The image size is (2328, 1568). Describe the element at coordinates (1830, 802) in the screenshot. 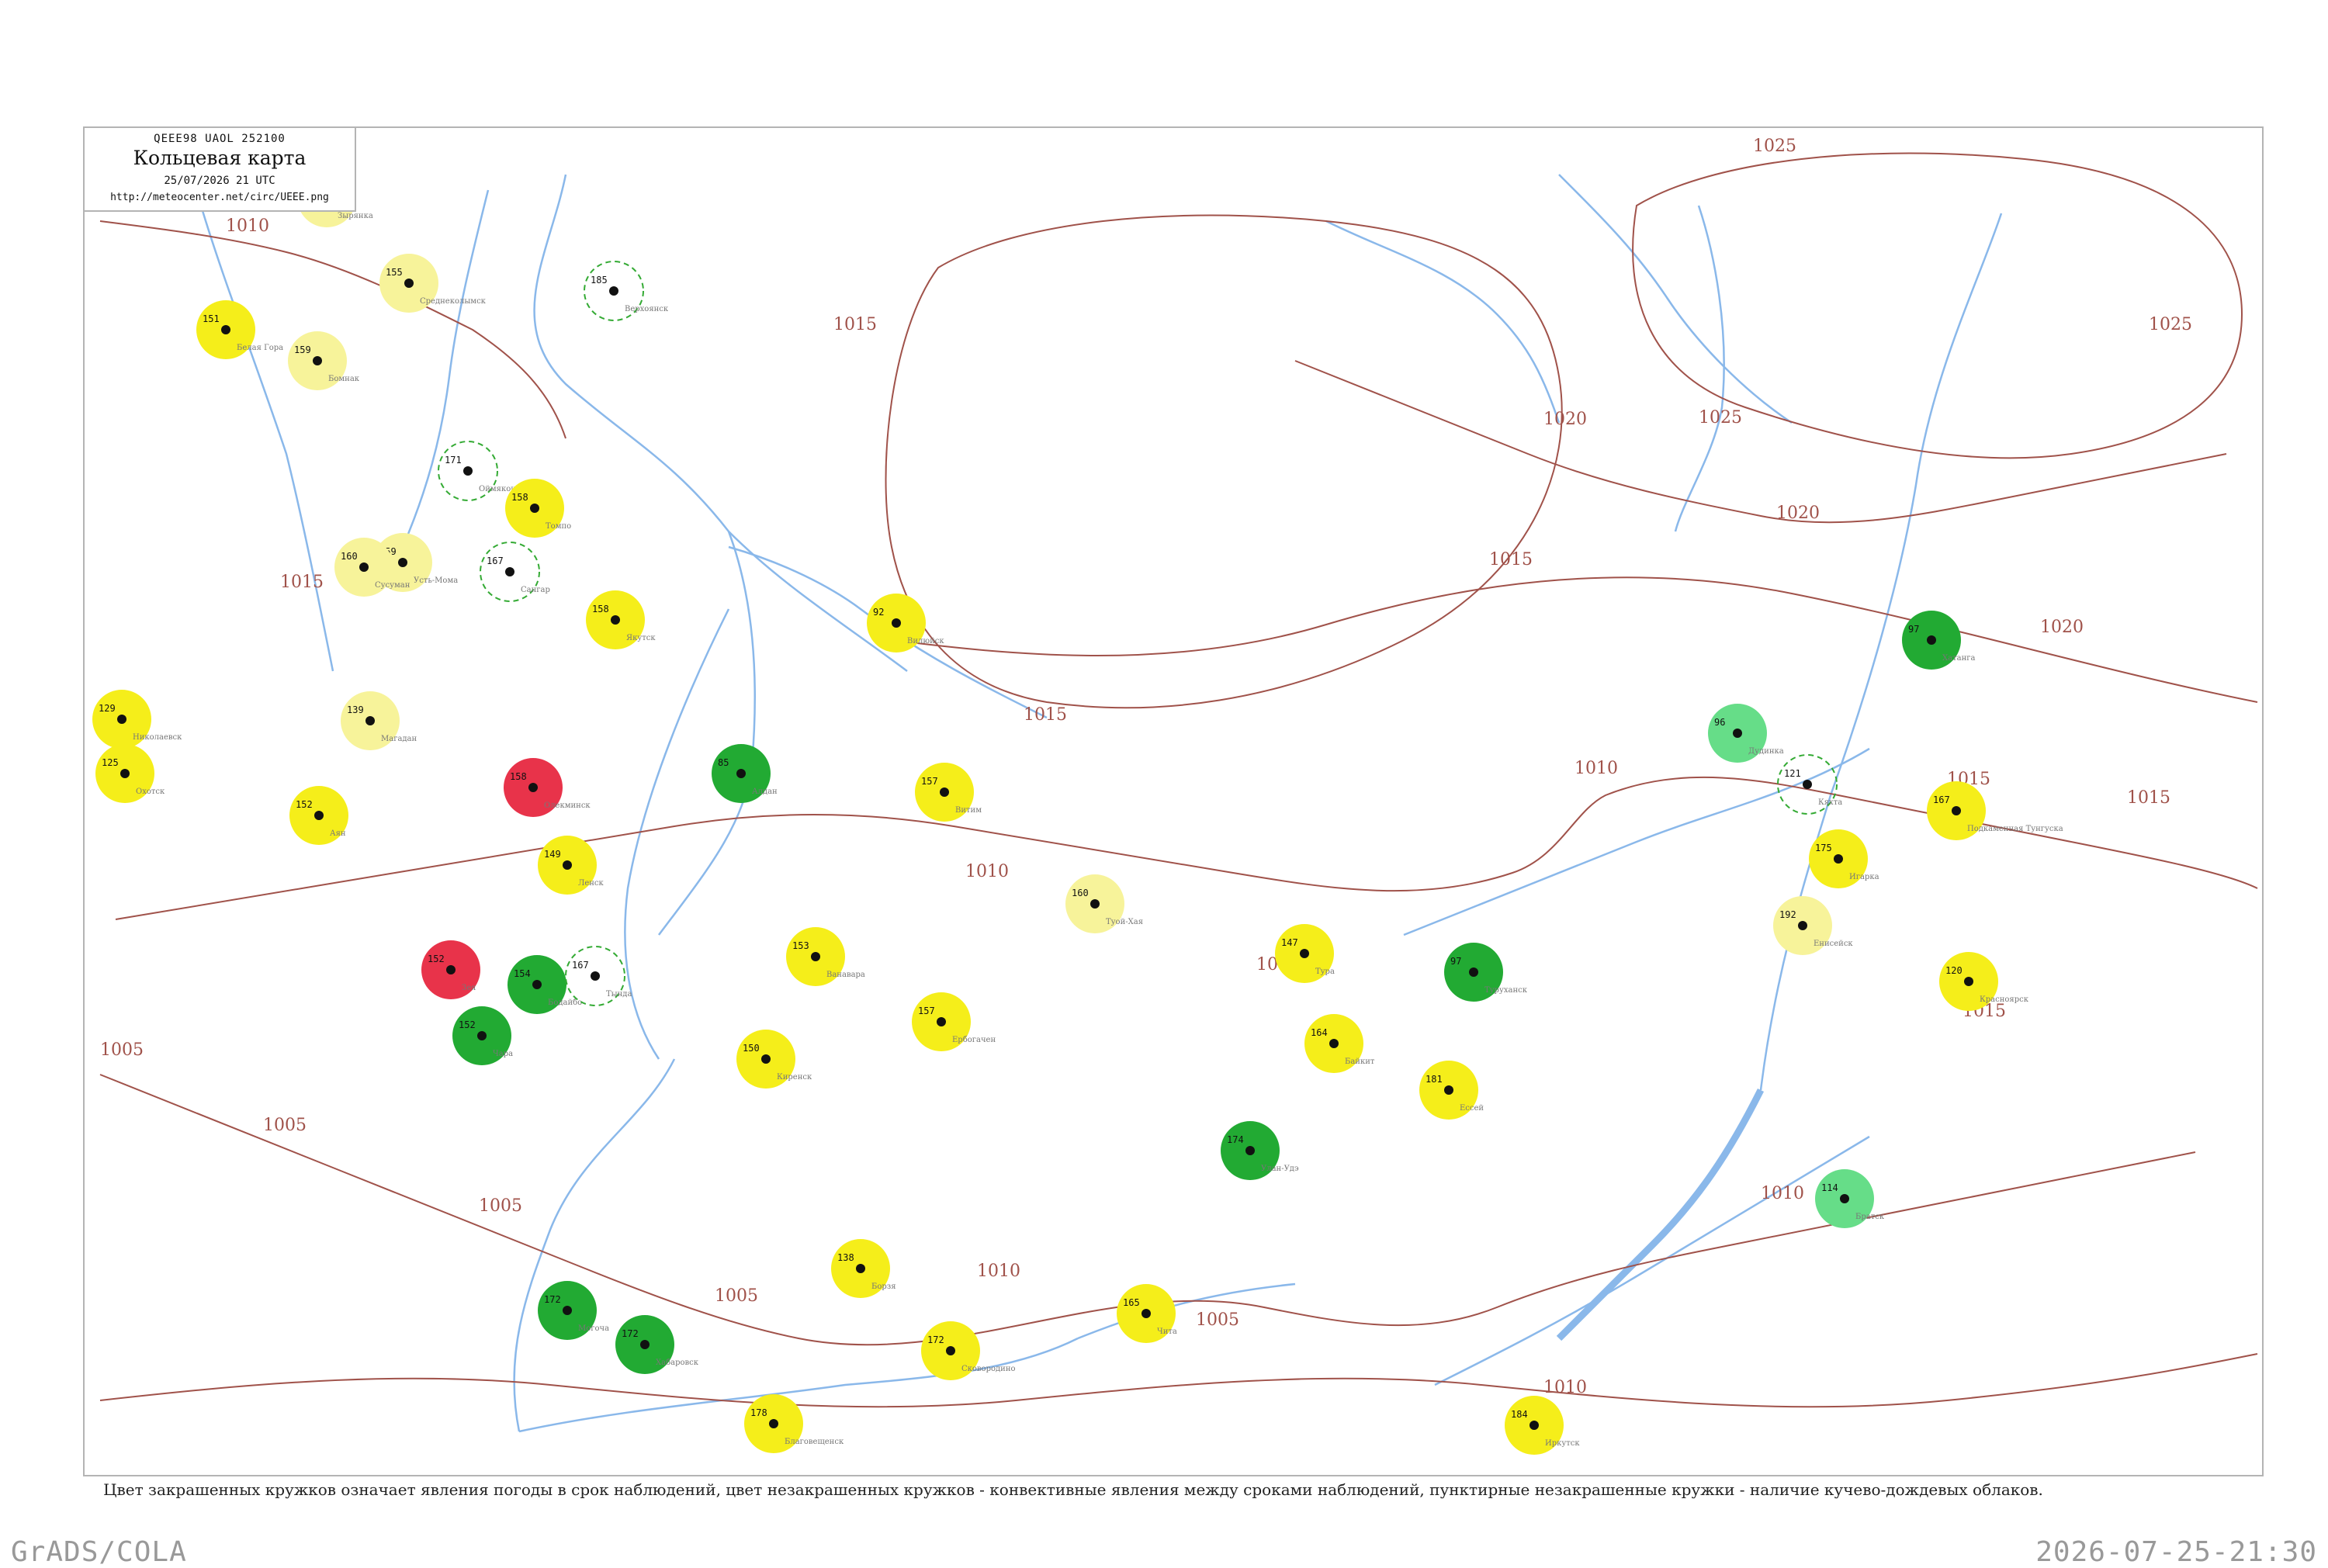

I see `station-name: Кяхта` at that location.